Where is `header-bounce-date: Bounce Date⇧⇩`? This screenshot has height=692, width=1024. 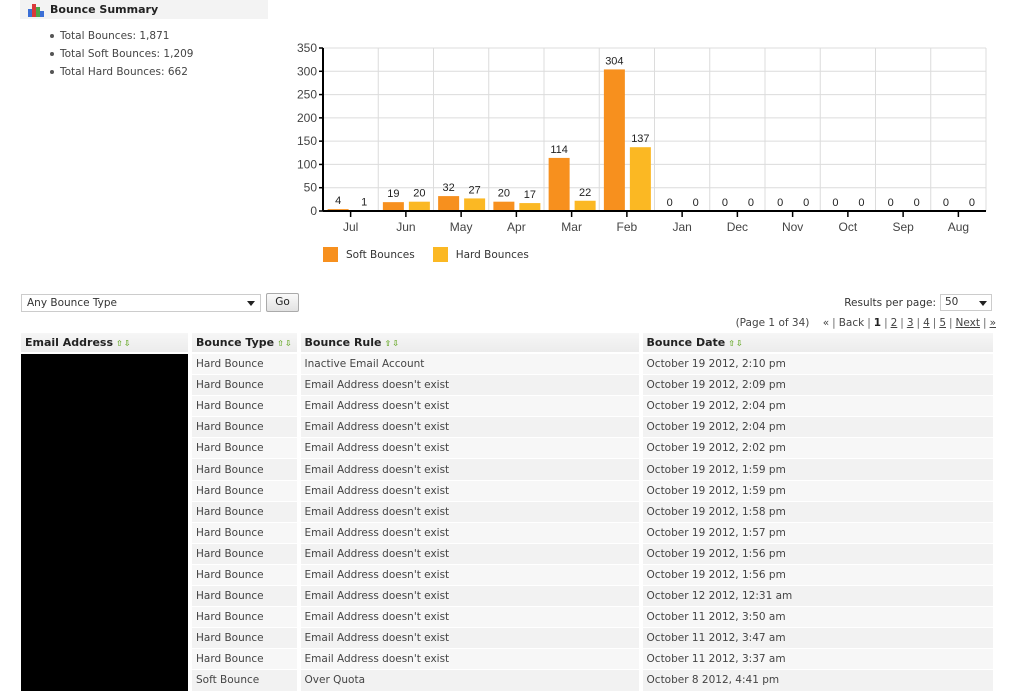
header-bounce-date: Bounce Date⇧⇩ is located at coordinates (820, 343).